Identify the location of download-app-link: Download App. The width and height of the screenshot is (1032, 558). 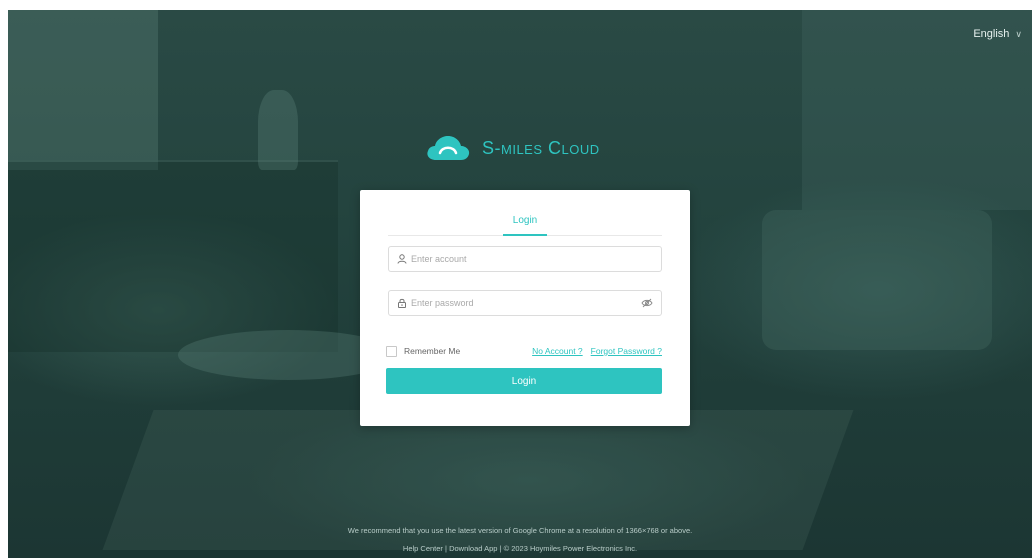
(473, 548).